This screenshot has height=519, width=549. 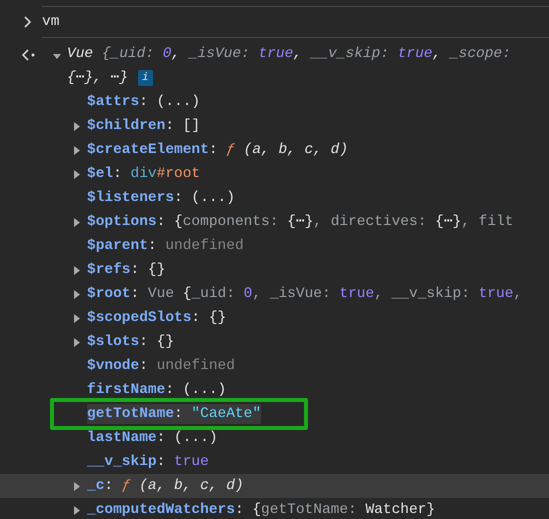 What do you see at coordinates (261, 510) in the screenshot?
I see `property-entry: _computedWatchers: {getTotName: Watcher}` at bounding box center [261, 510].